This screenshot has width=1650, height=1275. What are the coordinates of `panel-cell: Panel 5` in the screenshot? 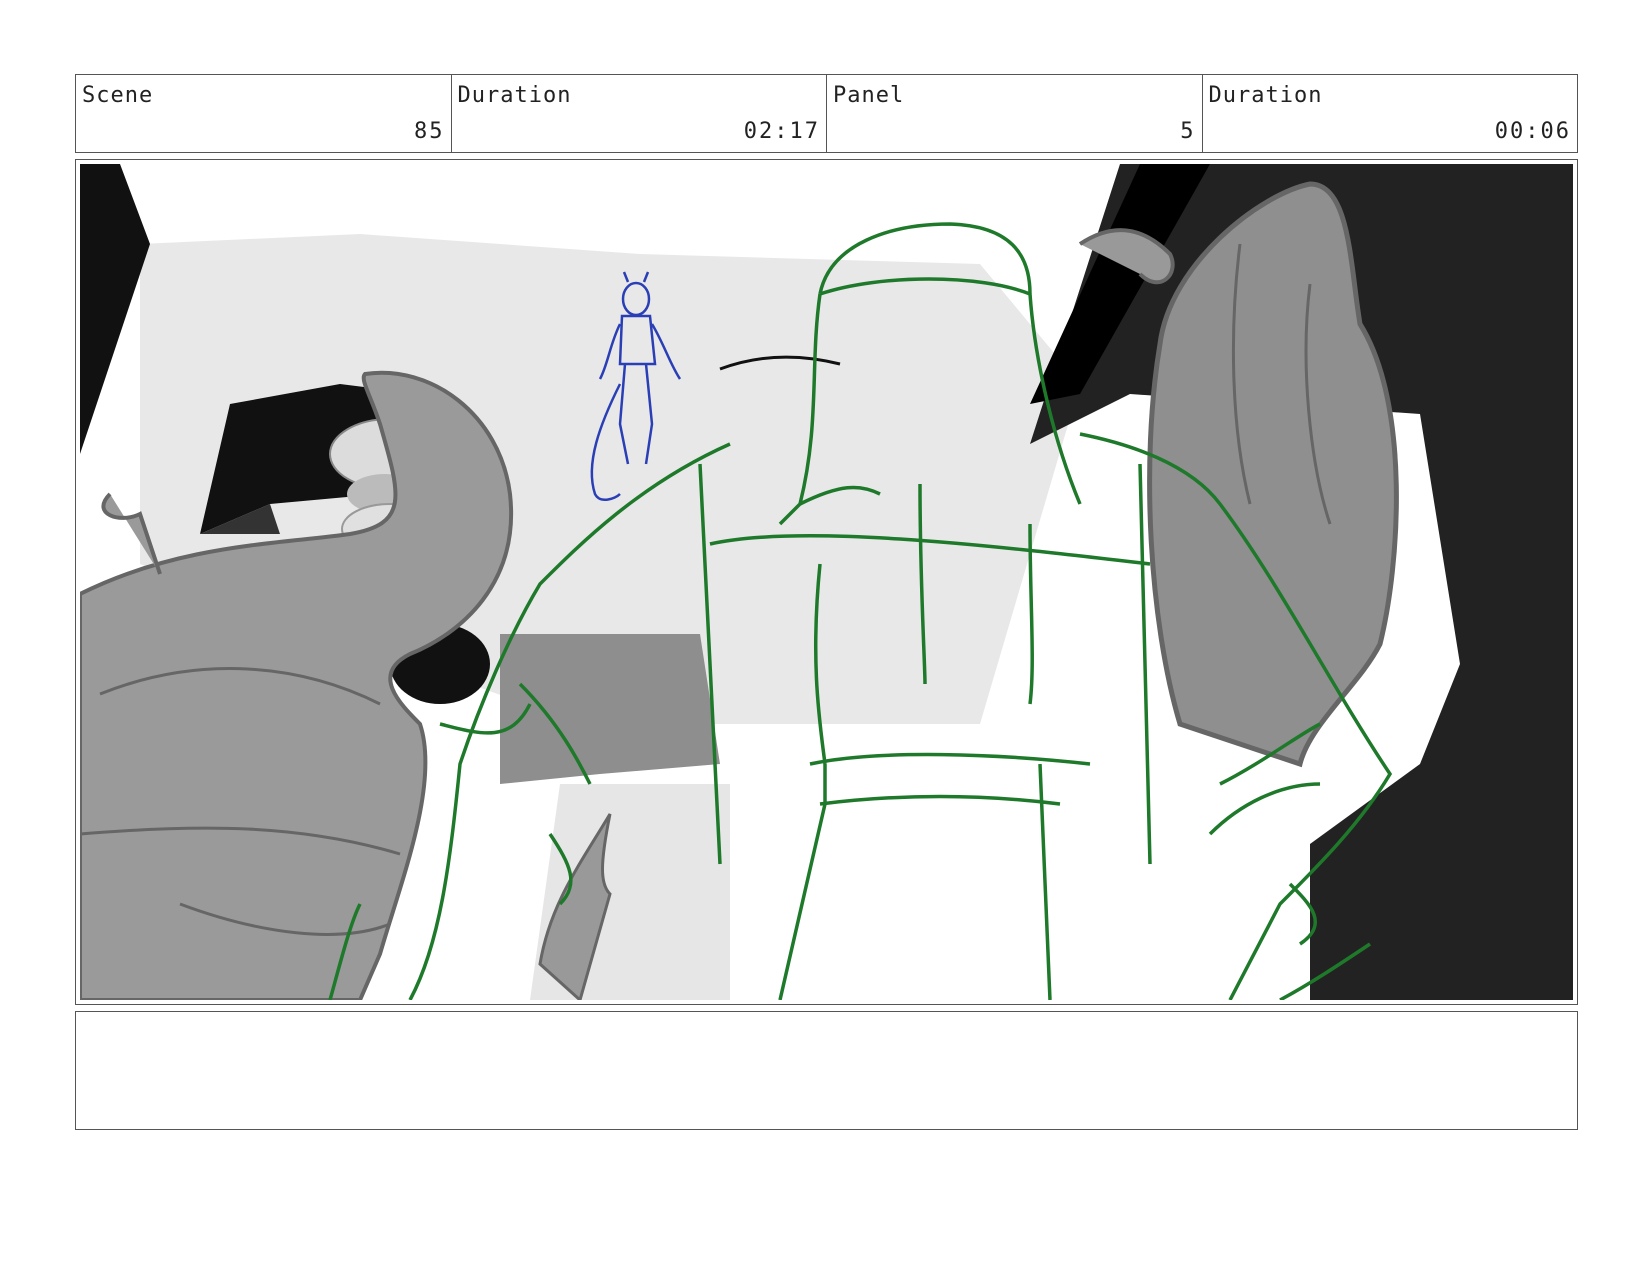 It's located at (1015, 113).